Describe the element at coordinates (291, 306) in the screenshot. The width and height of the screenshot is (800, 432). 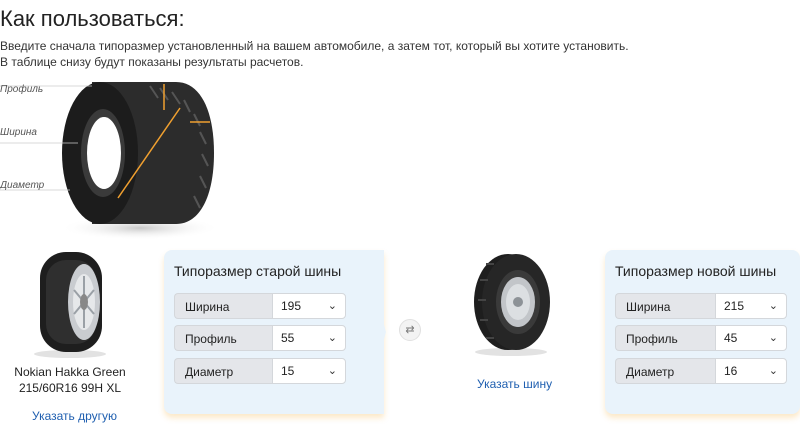
I see `old-width-value: 195` at that location.